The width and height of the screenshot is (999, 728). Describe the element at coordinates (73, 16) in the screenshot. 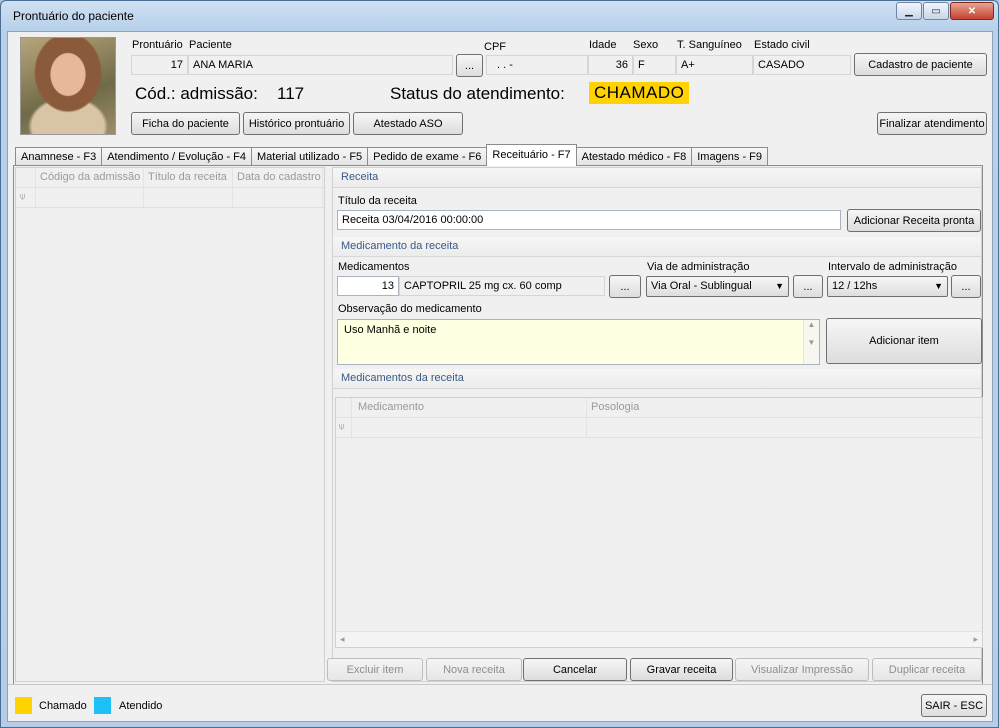

I see `window-title: Prontuário do paciente` at that location.